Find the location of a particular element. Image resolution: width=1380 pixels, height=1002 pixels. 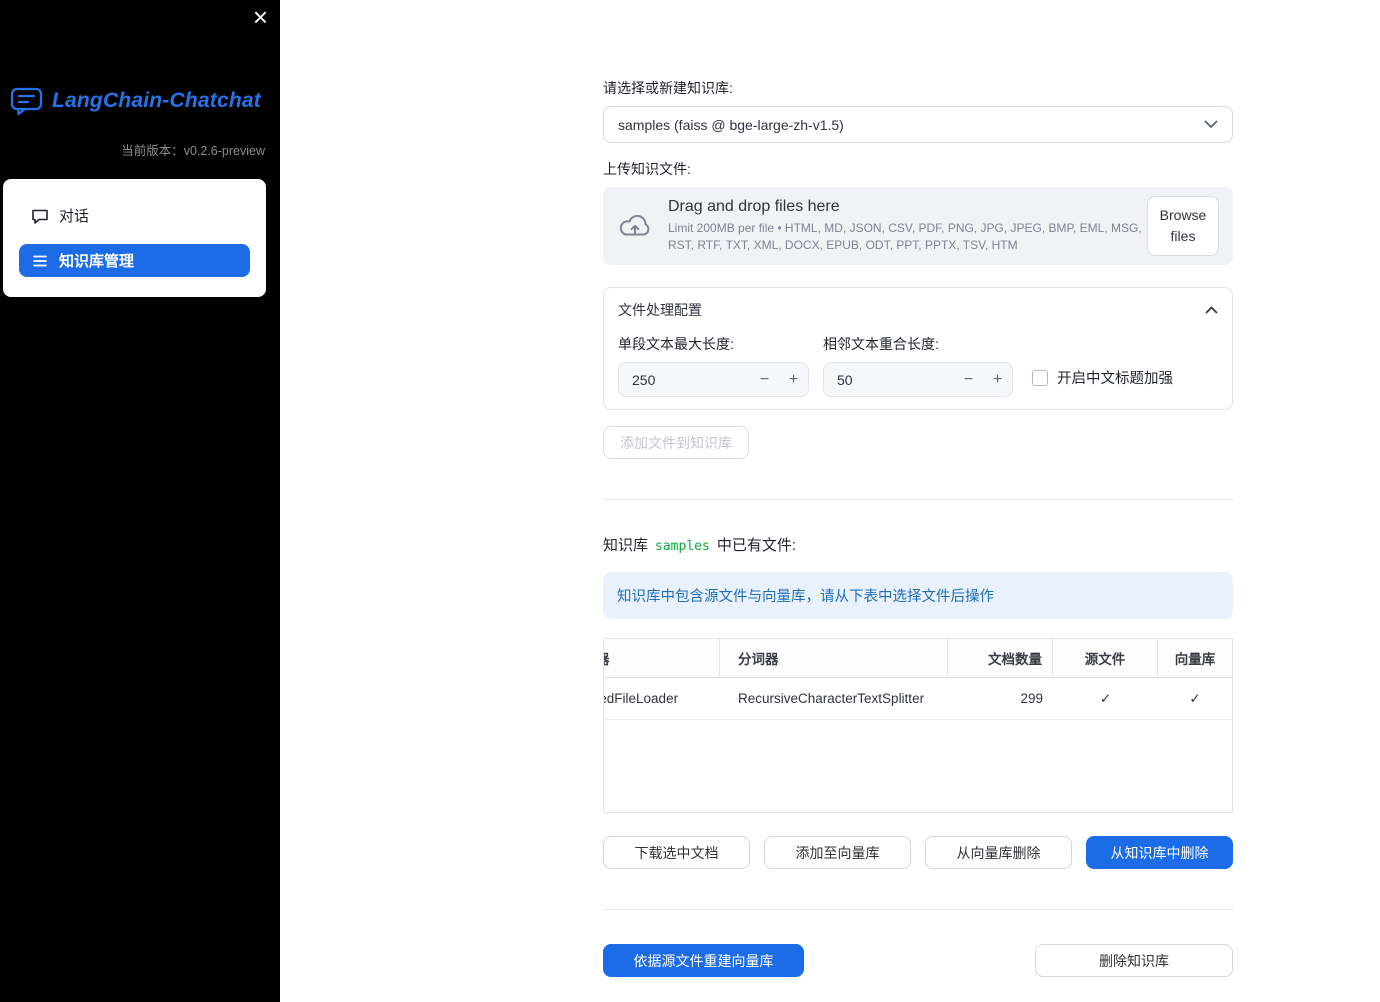

browse-files-button: Browse files is located at coordinates (1183, 226).